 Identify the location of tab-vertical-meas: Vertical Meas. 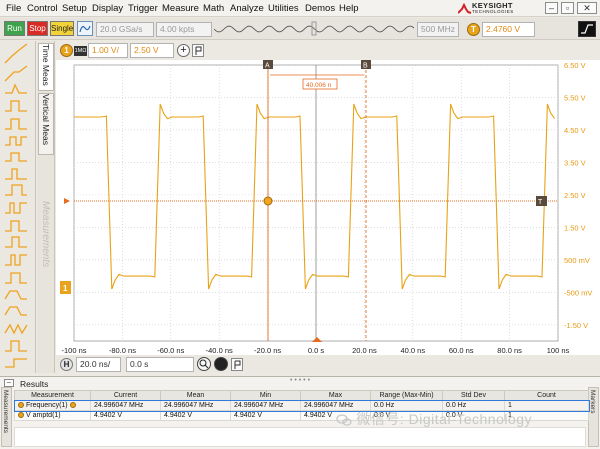
(46, 124).